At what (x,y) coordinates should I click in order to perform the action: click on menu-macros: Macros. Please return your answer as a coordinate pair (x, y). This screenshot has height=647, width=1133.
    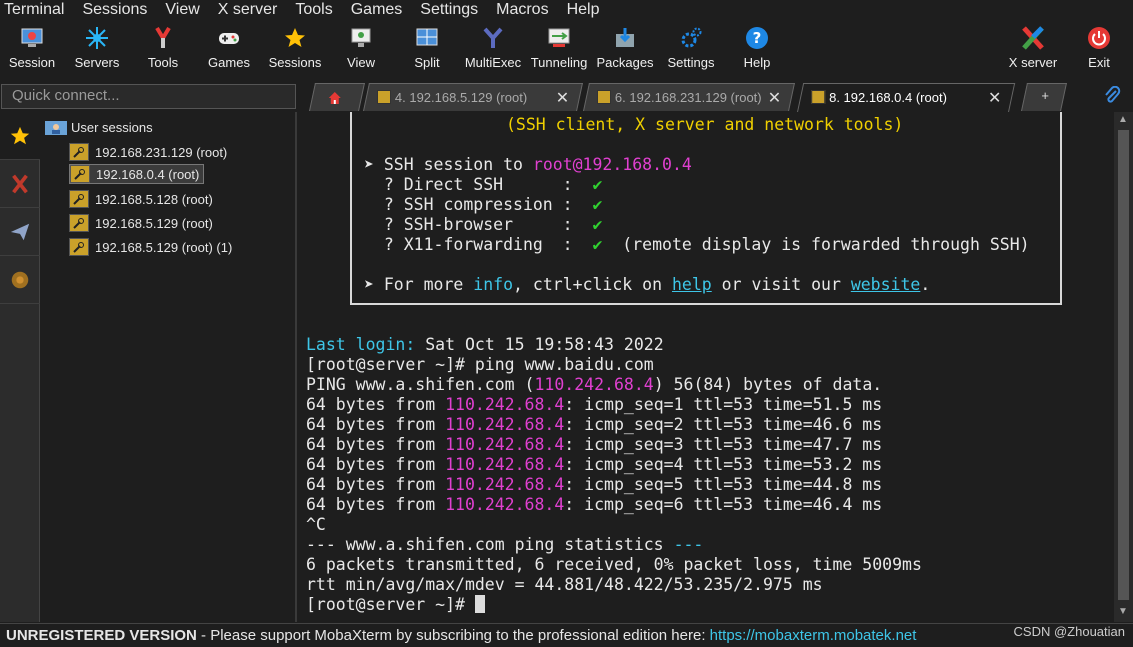
    Looking at the image, I should click on (520, 10).